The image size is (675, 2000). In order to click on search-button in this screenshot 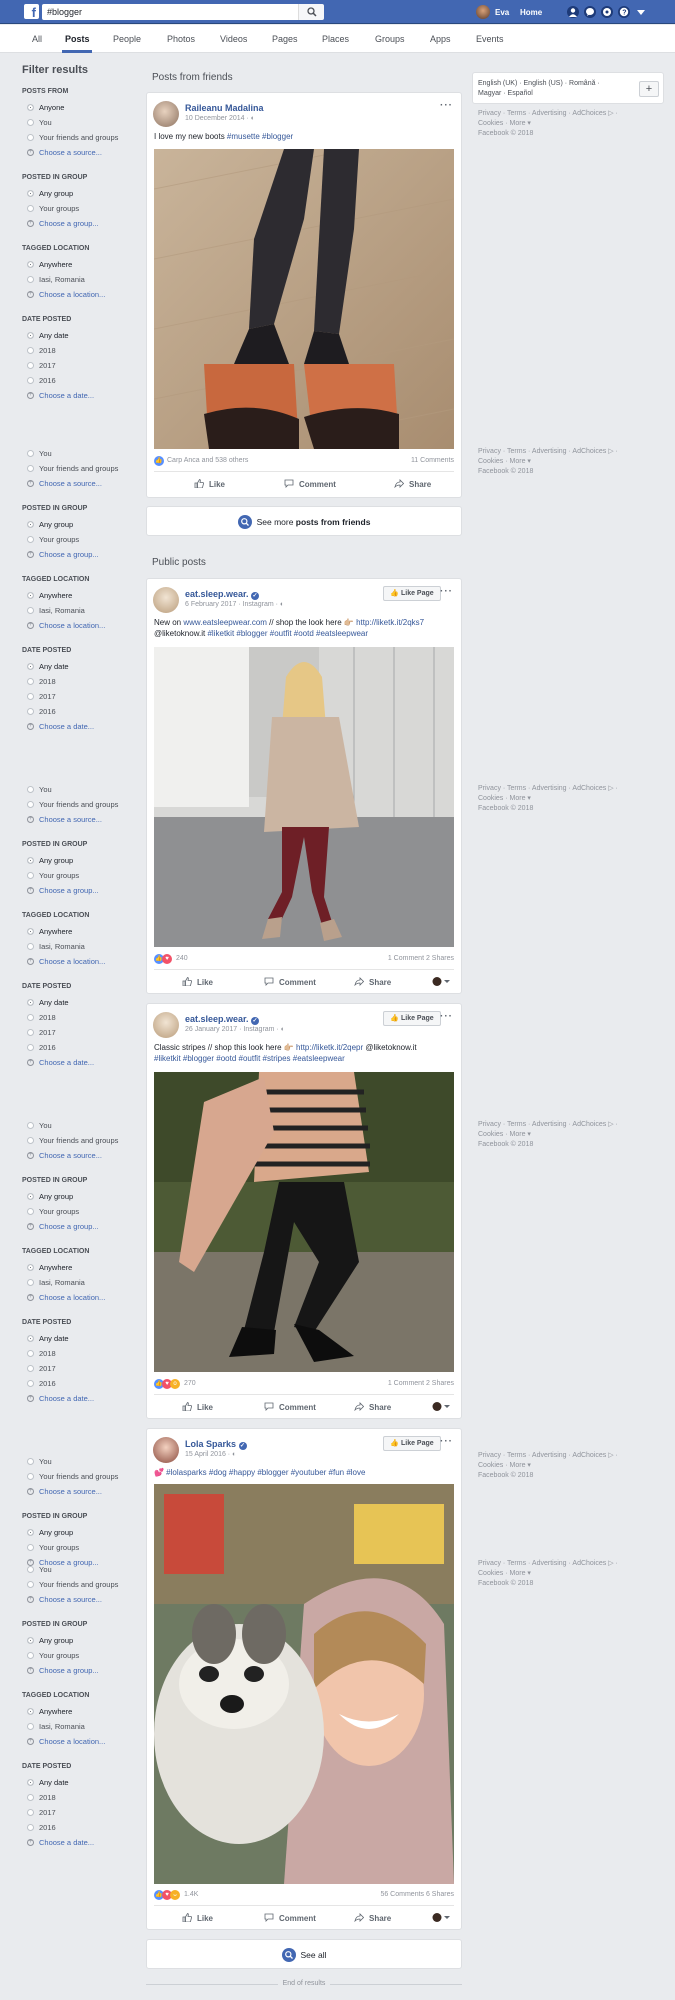, I will do `click(311, 12)`.